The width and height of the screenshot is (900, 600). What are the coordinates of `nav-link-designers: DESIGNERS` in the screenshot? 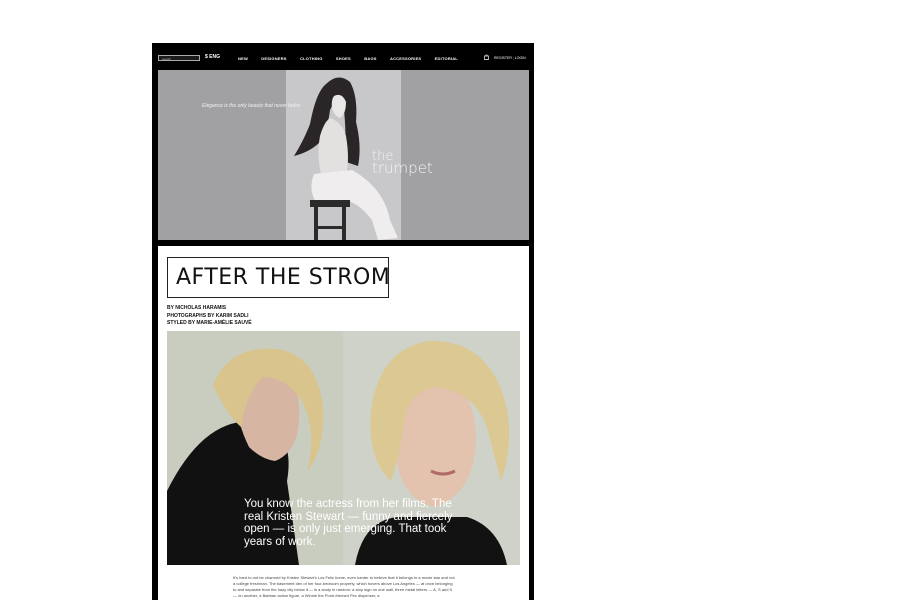 It's located at (273, 58).